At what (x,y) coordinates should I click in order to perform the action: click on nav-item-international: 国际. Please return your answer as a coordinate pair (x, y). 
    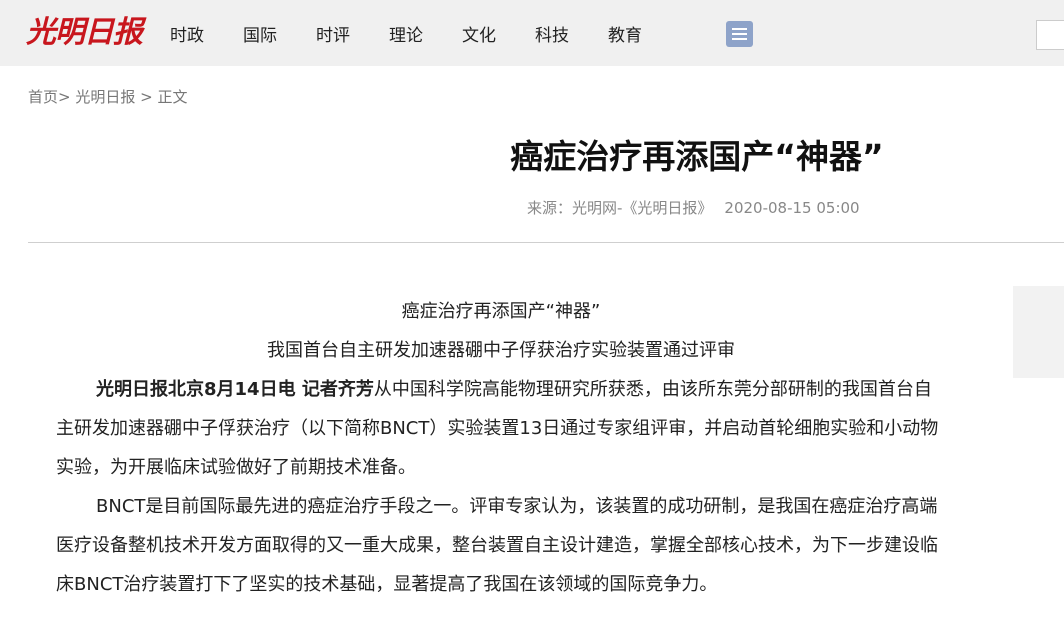
    Looking at the image, I should click on (260, 33).